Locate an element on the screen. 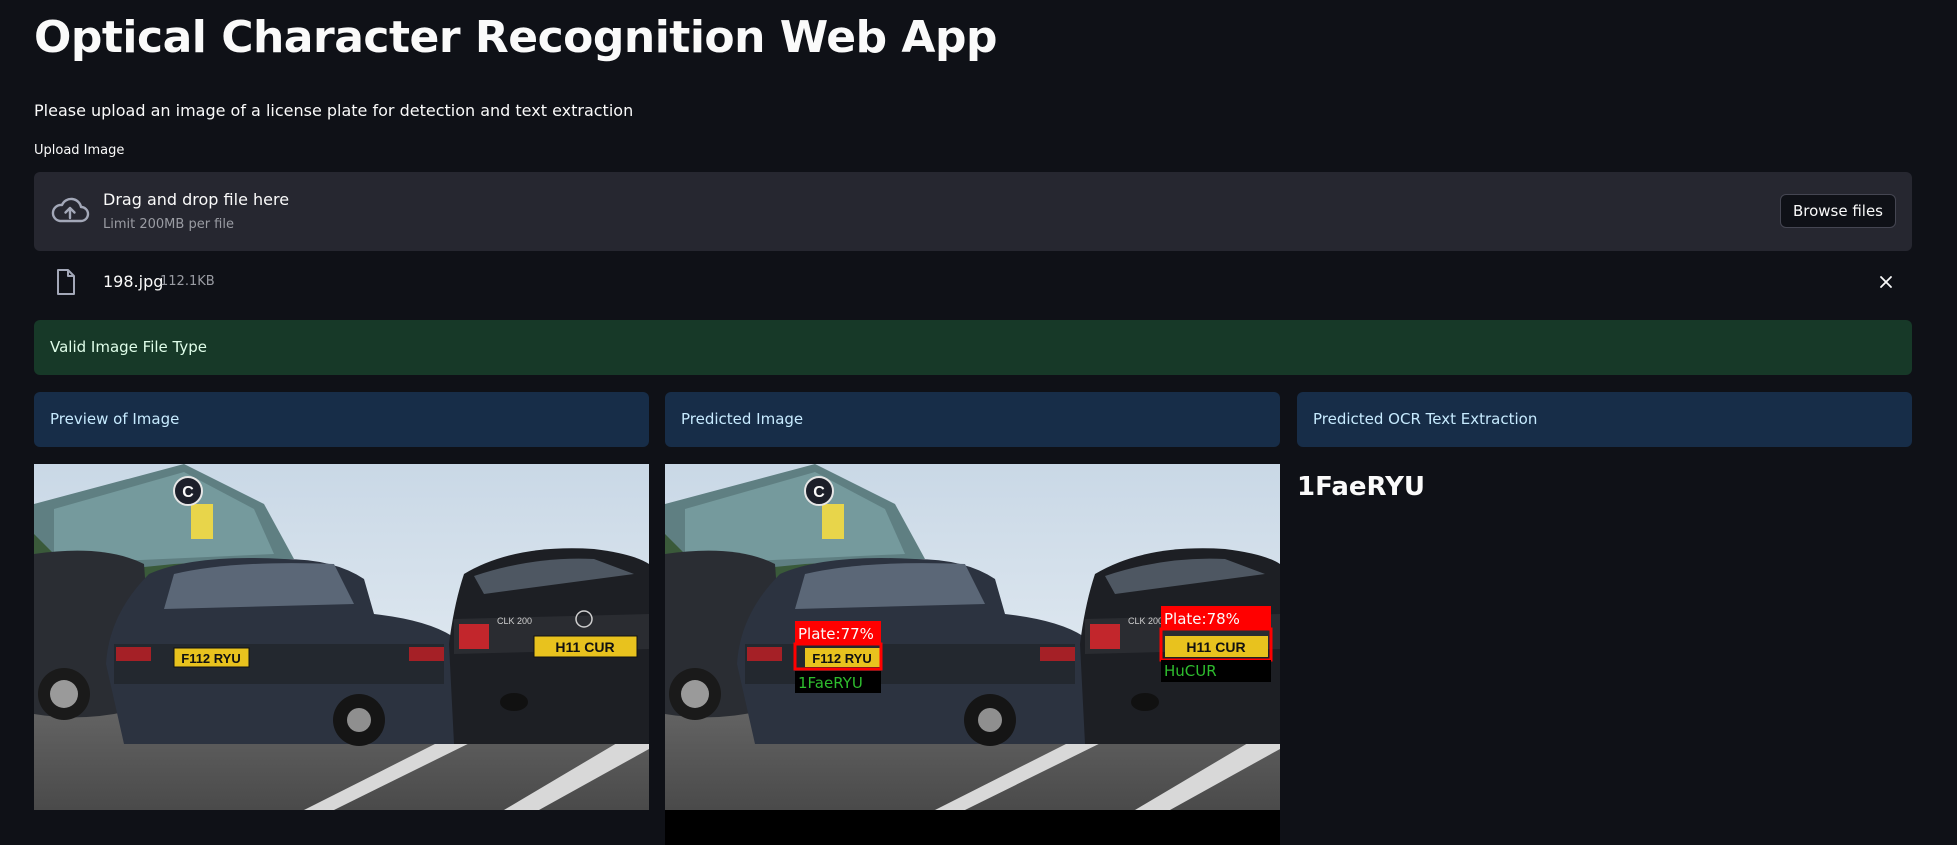 This screenshot has height=845, width=1957. success-alert: Valid Image File Type is located at coordinates (973, 347).